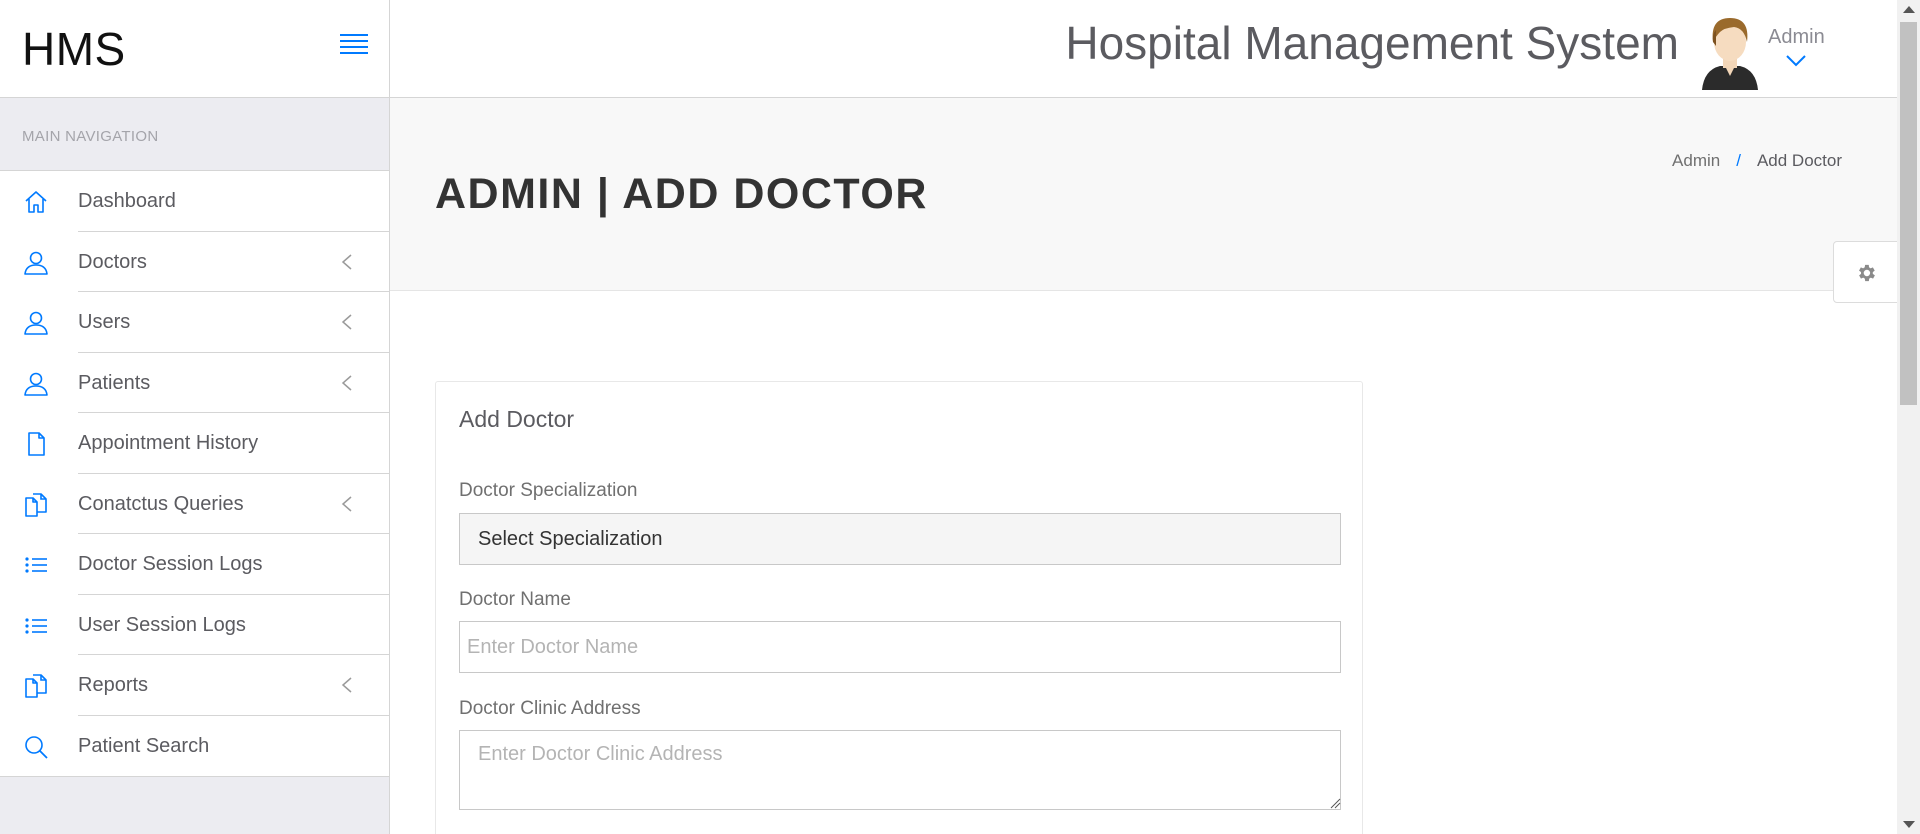 The image size is (1920, 834). Describe the element at coordinates (162, 624) in the screenshot. I see `sidebar-item-label: User Session Logs` at that location.